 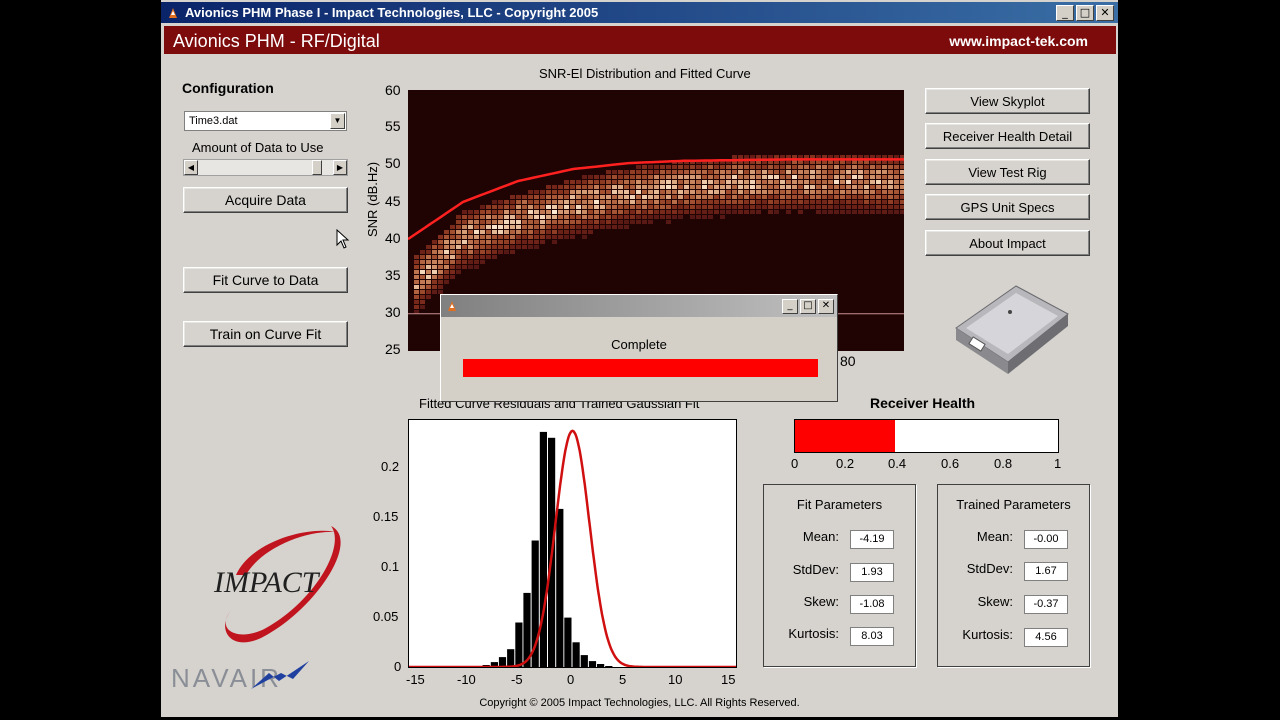 I want to click on view-test-rig-button: View Test Rig, so click(x=1007, y=172).